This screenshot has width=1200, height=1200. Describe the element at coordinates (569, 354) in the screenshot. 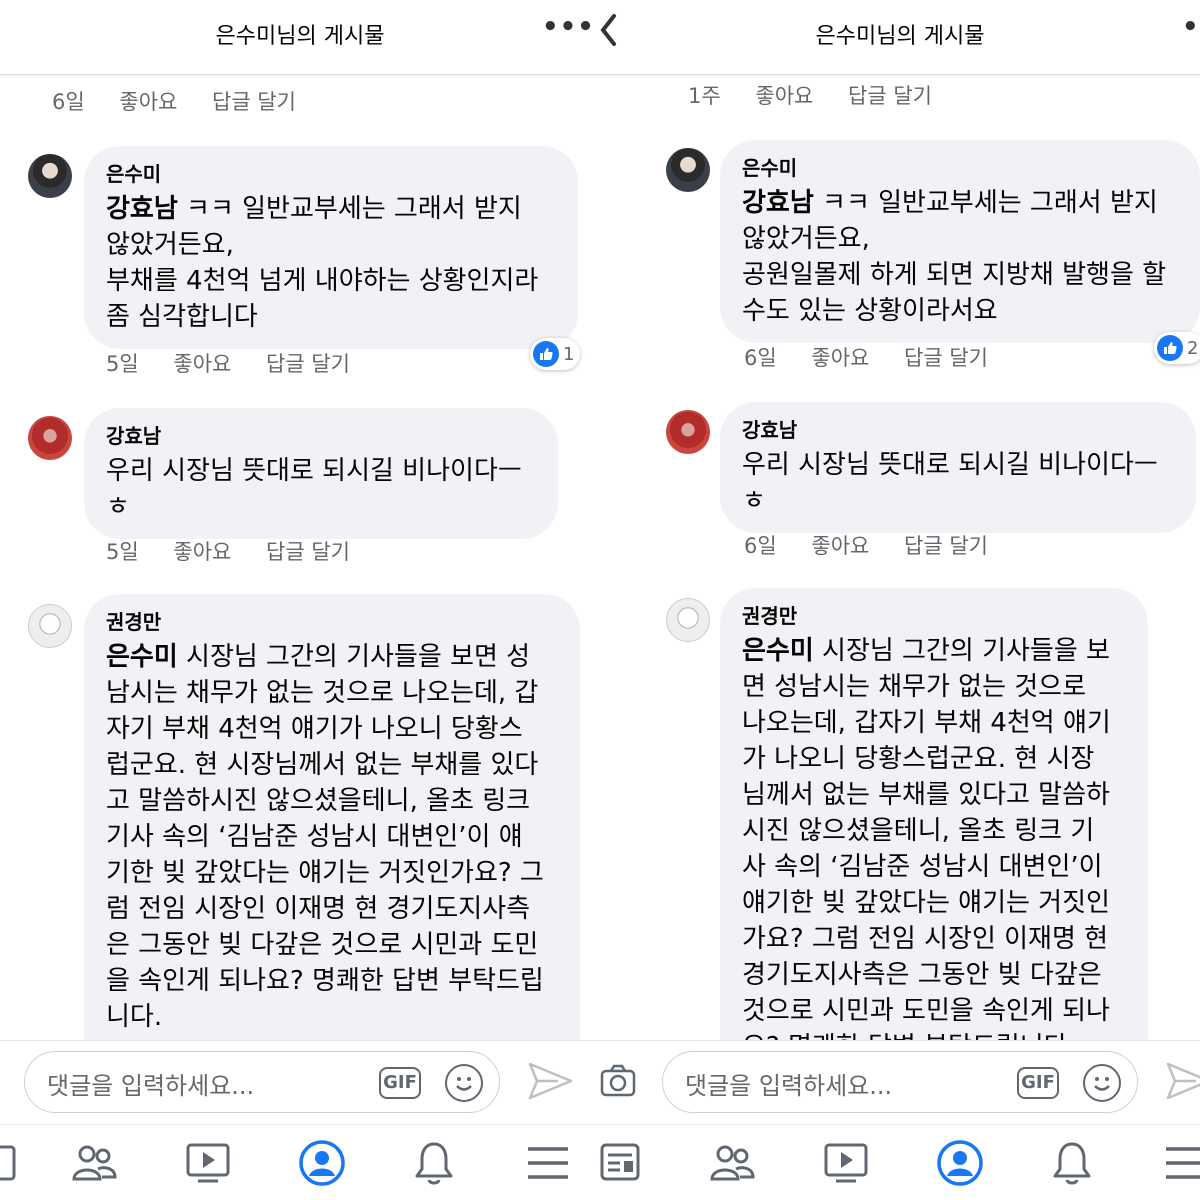

I see `reaction-count: 1` at that location.